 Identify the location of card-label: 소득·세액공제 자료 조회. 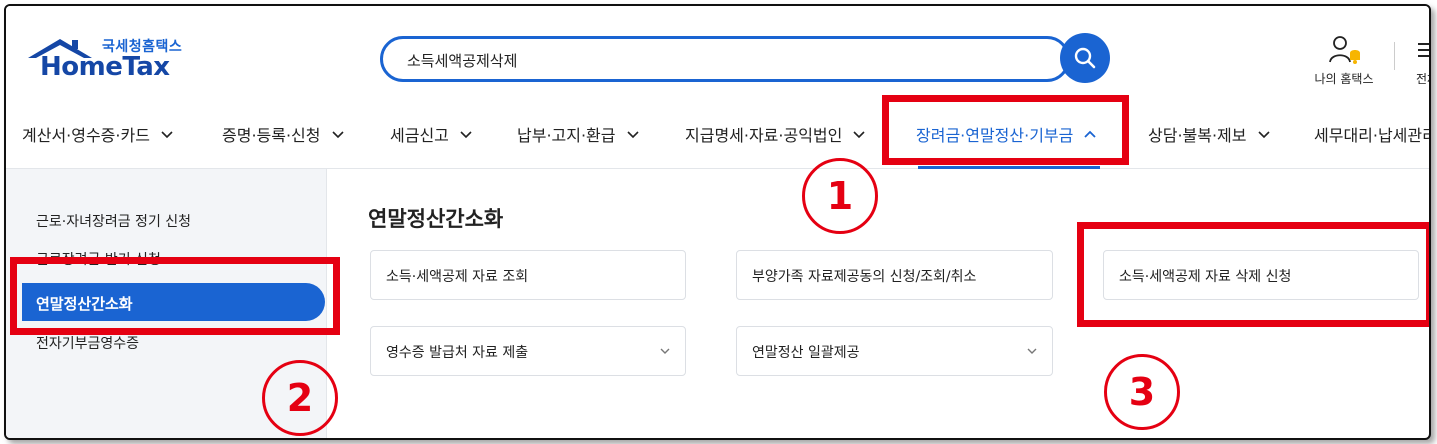
(457, 277).